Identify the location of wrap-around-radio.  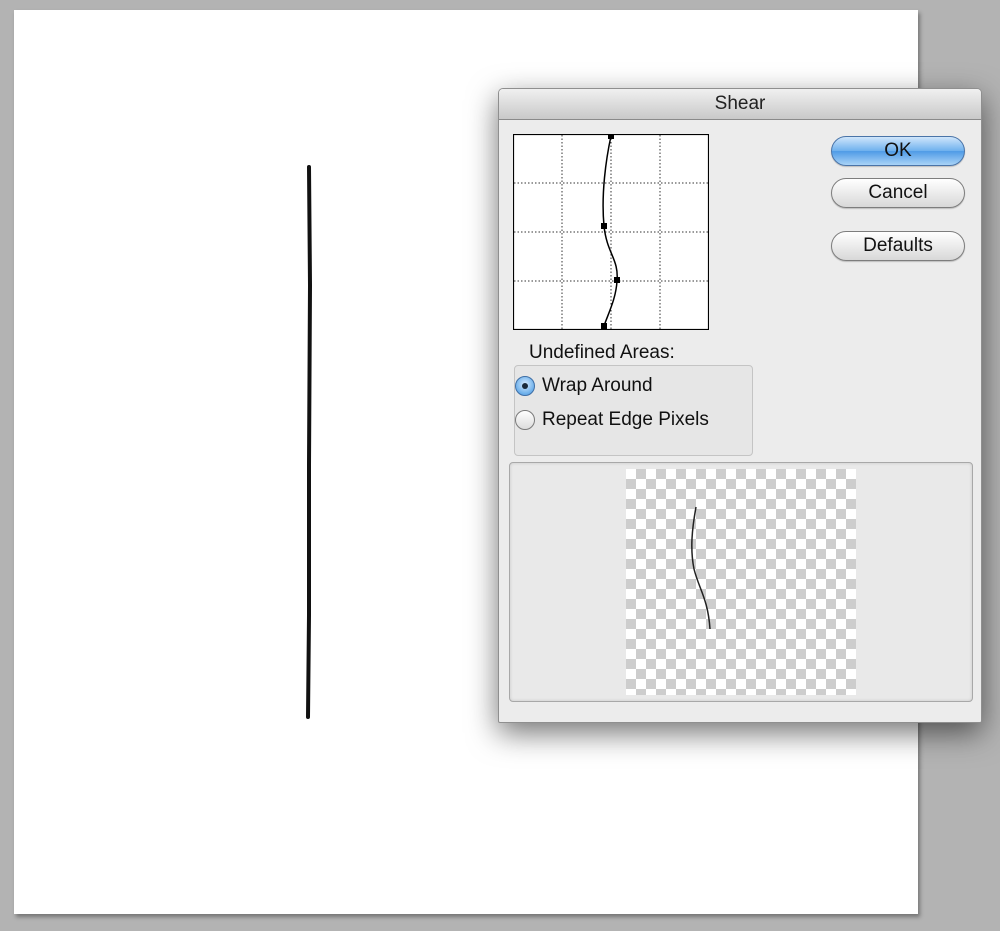
(525, 386).